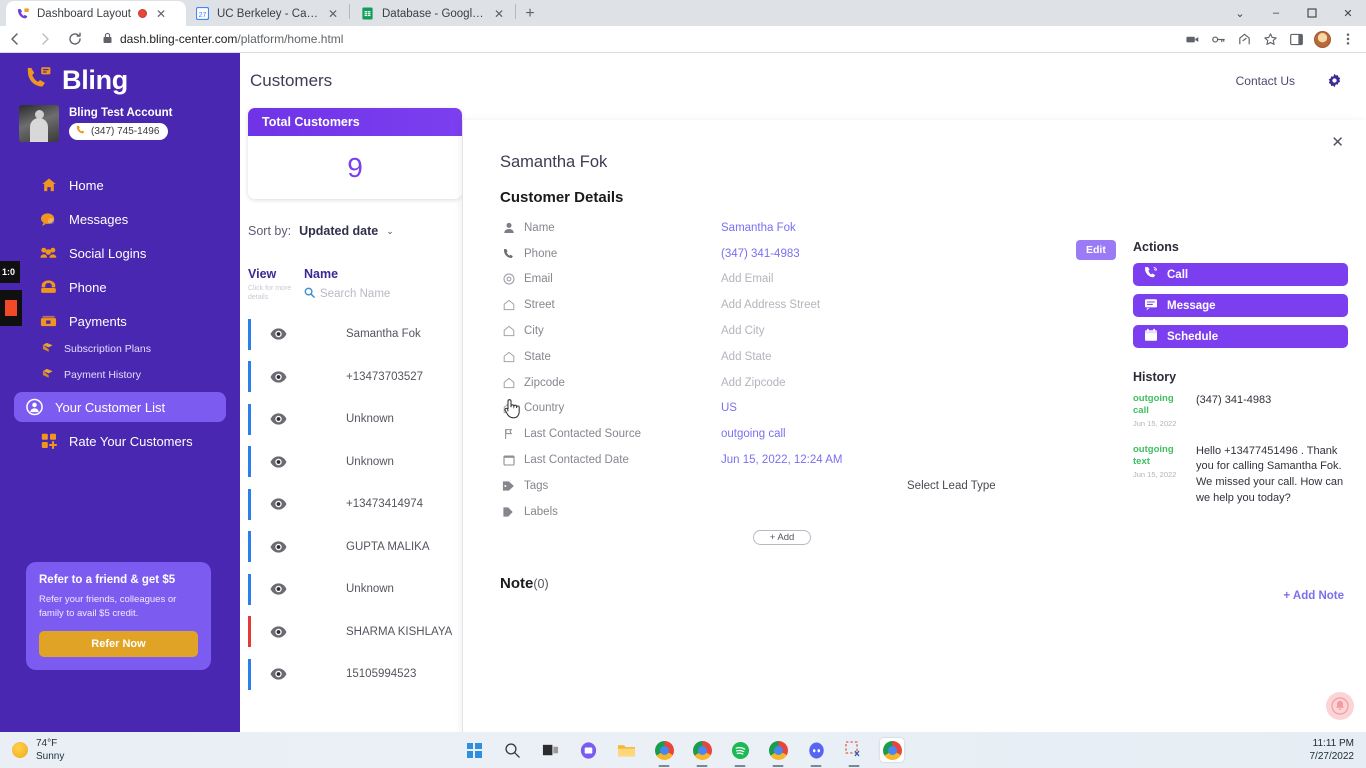 The width and height of the screenshot is (1366, 768). What do you see at coordinates (1218, 39) in the screenshot?
I see `key-icon` at bounding box center [1218, 39].